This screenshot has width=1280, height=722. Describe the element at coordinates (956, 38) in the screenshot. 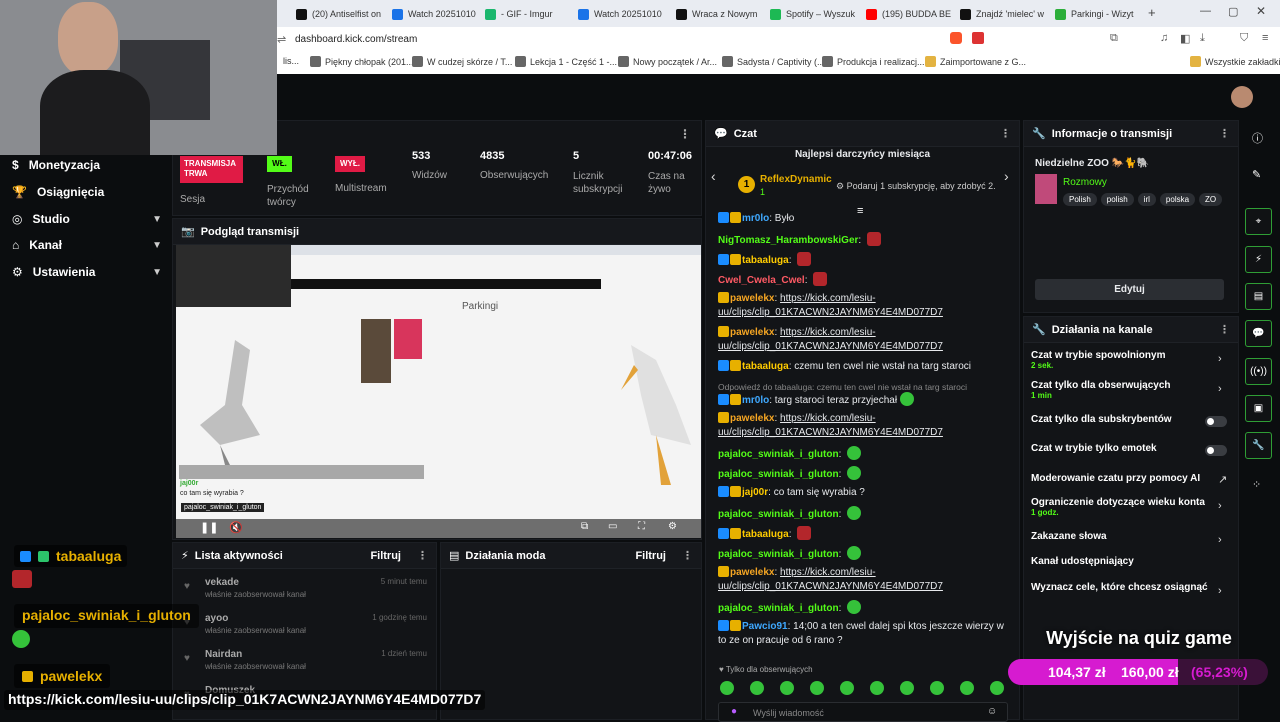

I see `brave-shield-icon` at that location.